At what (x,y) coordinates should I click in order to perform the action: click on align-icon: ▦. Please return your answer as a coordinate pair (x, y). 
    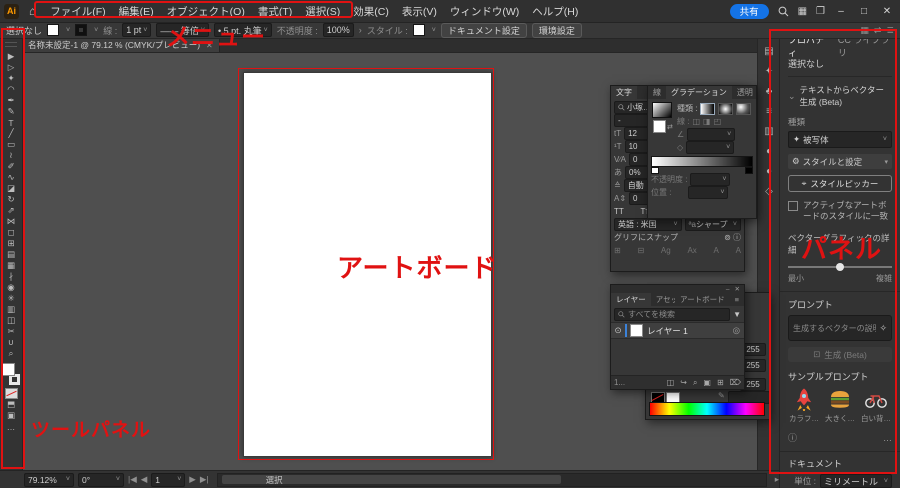
    Looking at the image, I should click on (864, 30).